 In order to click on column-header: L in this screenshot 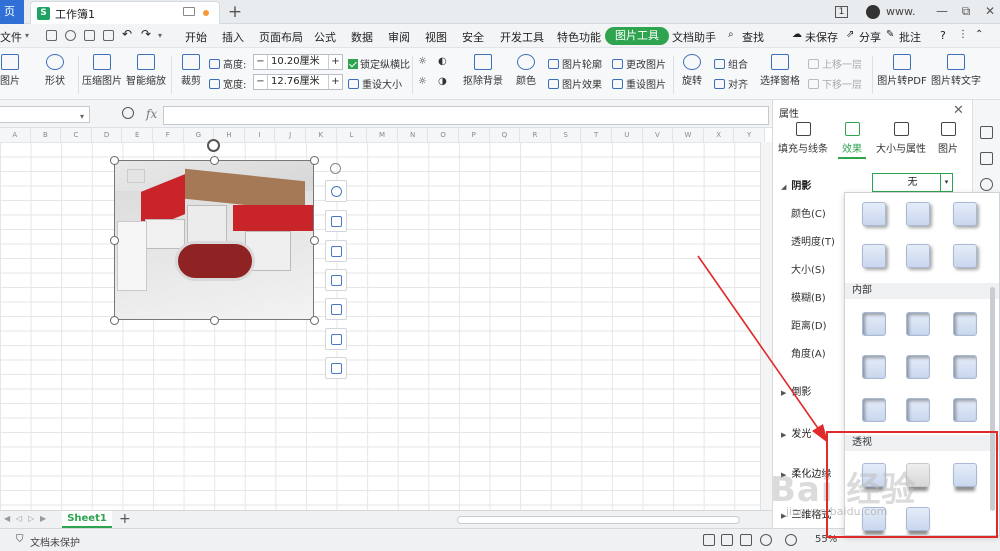, I will do `click(352, 135)`.